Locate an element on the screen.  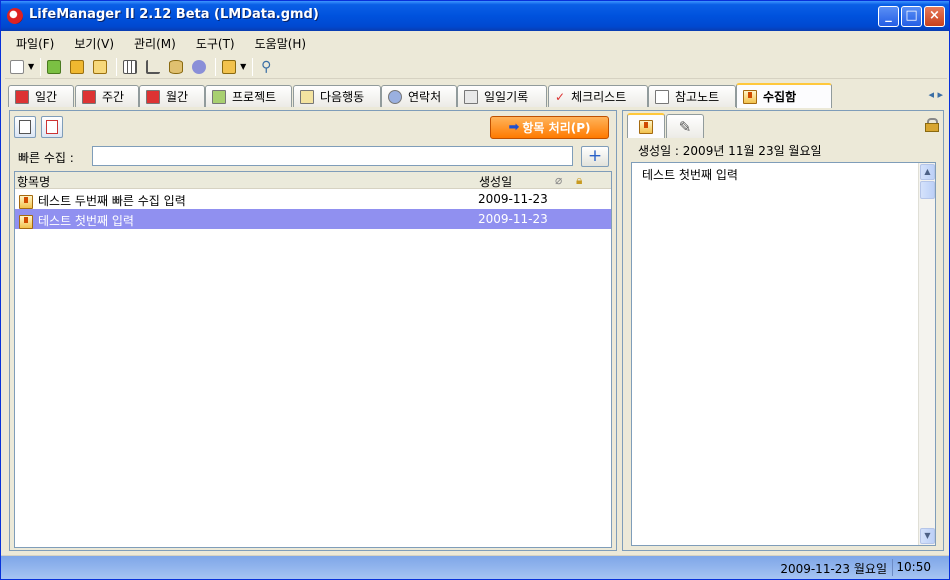
inbox-item-icon is located at coordinates (26, 220).